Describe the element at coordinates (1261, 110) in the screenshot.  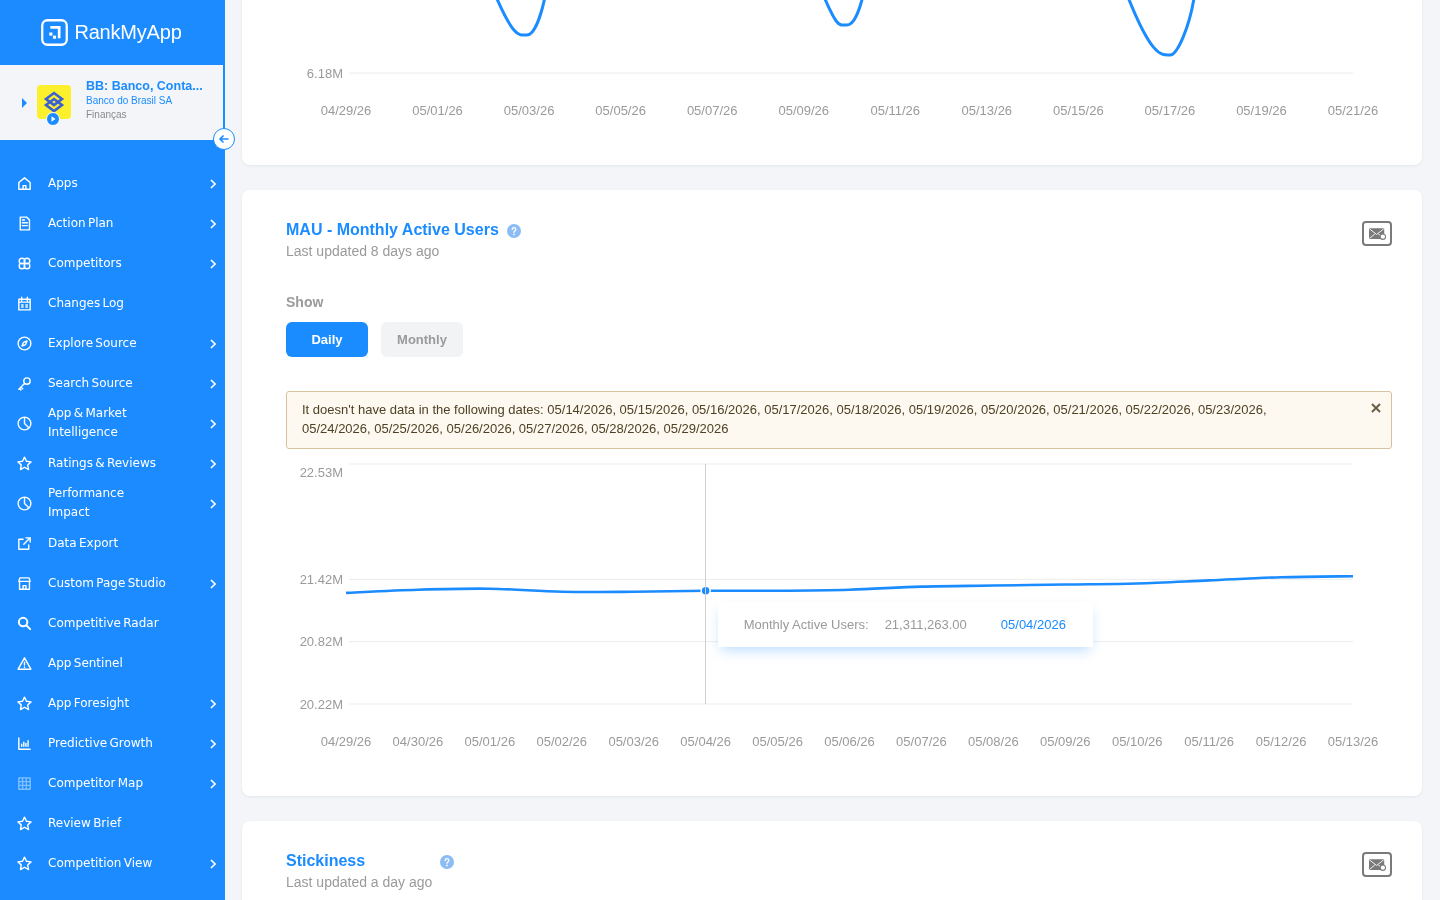
I see `x-axis-label: 05/19/26` at that location.